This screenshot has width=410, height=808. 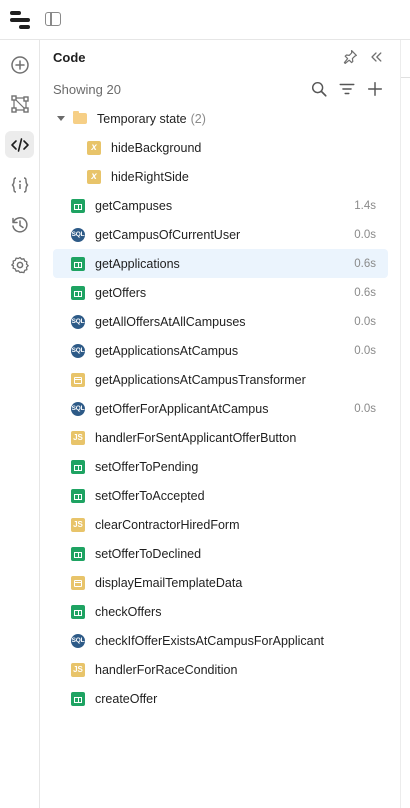 I want to click on add-icon, so click(x=19, y=64).